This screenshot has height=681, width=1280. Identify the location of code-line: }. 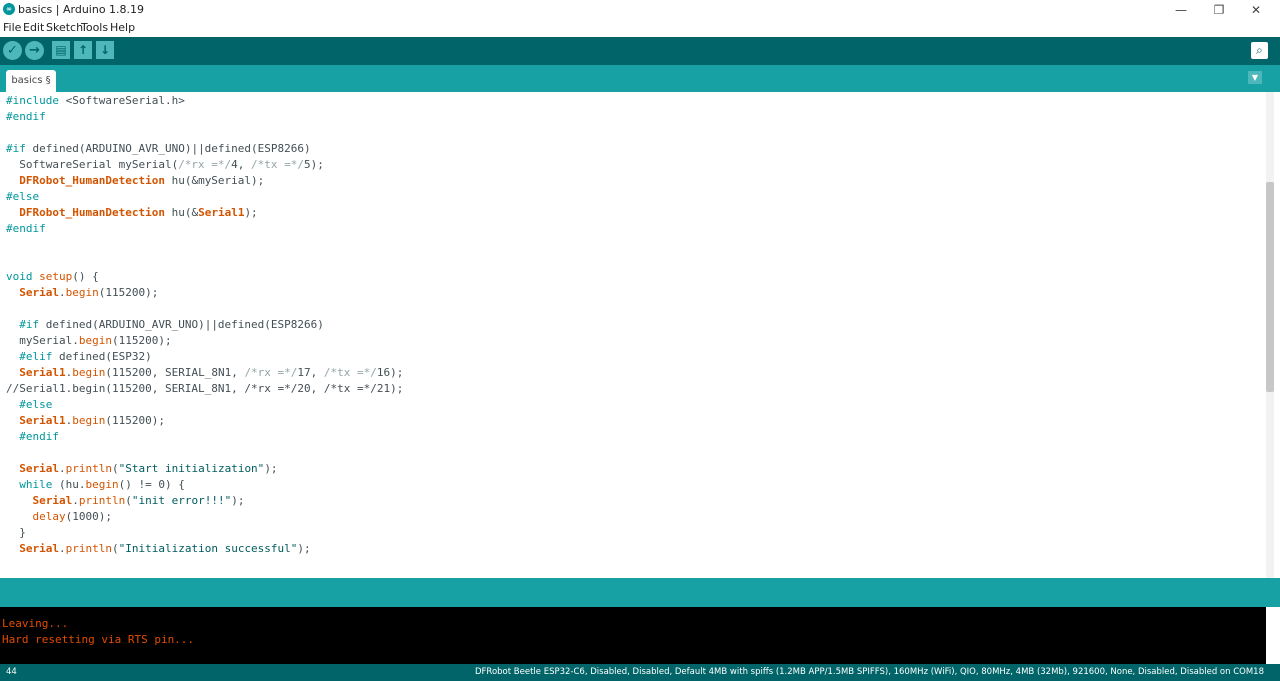
(16, 533).